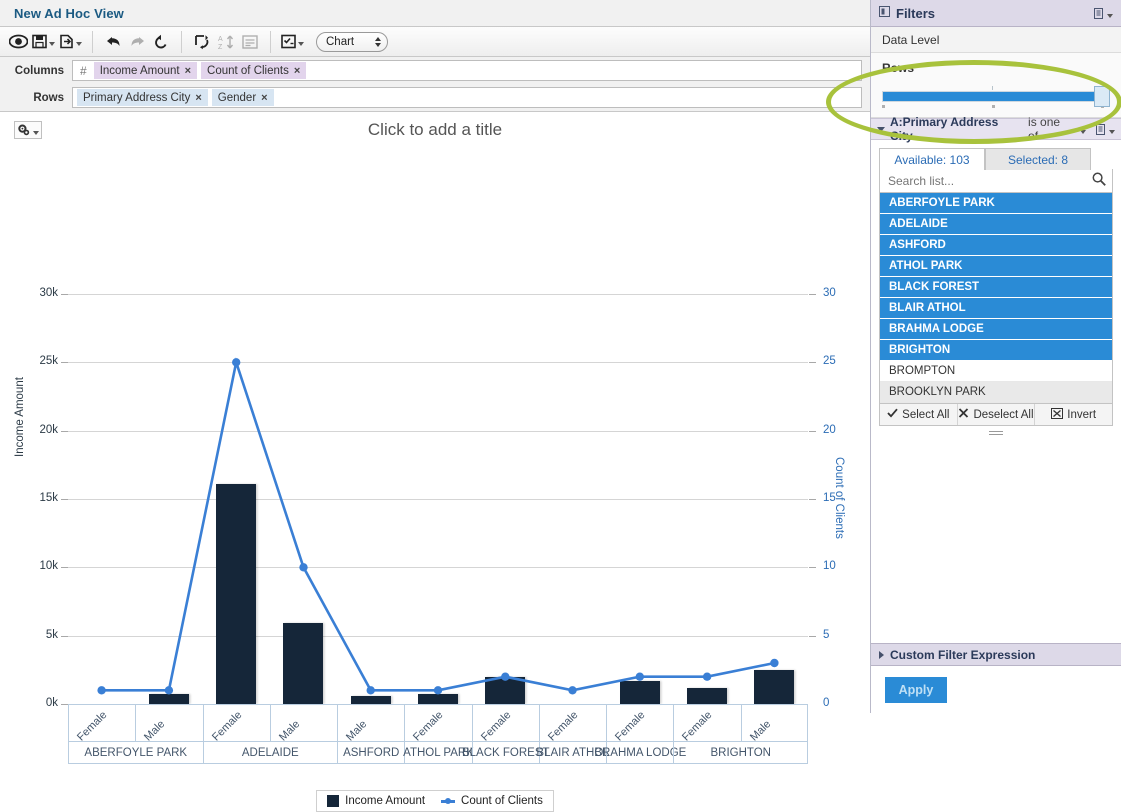  What do you see at coordinates (996, 654) in the screenshot?
I see `custom-filter-expression-header: Custom Filter Expression` at bounding box center [996, 654].